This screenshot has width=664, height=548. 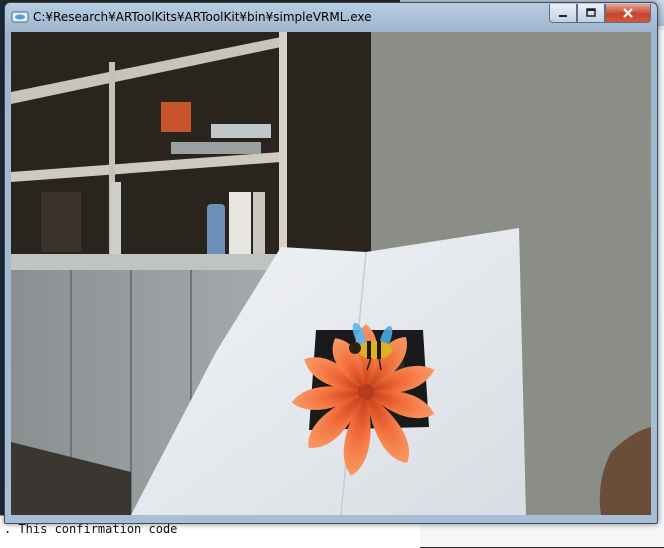 What do you see at coordinates (91, 529) in the screenshot?
I see `console-output: . This confirmation code` at bounding box center [91, 529].